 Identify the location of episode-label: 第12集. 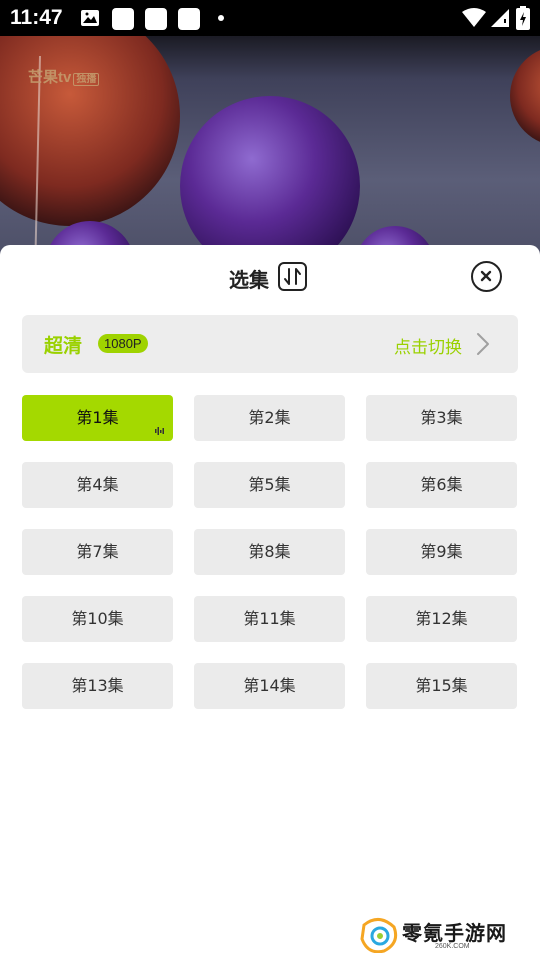
(441, 618).